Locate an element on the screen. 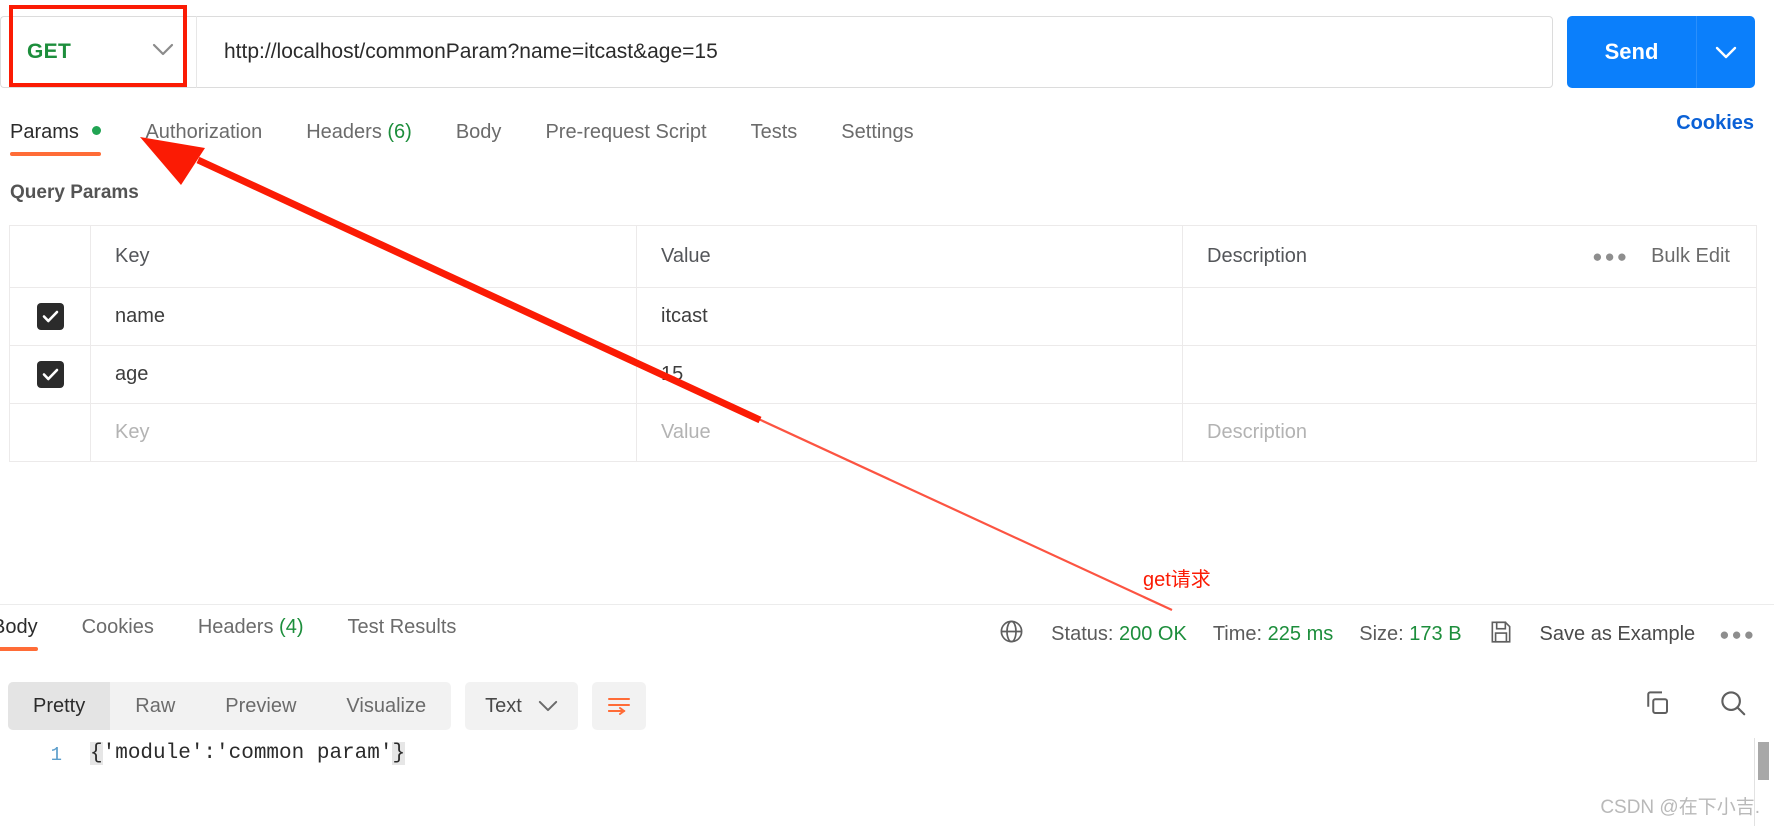  tab-pre-request-script: Pre-request Script is located at coordinates (625, 138).